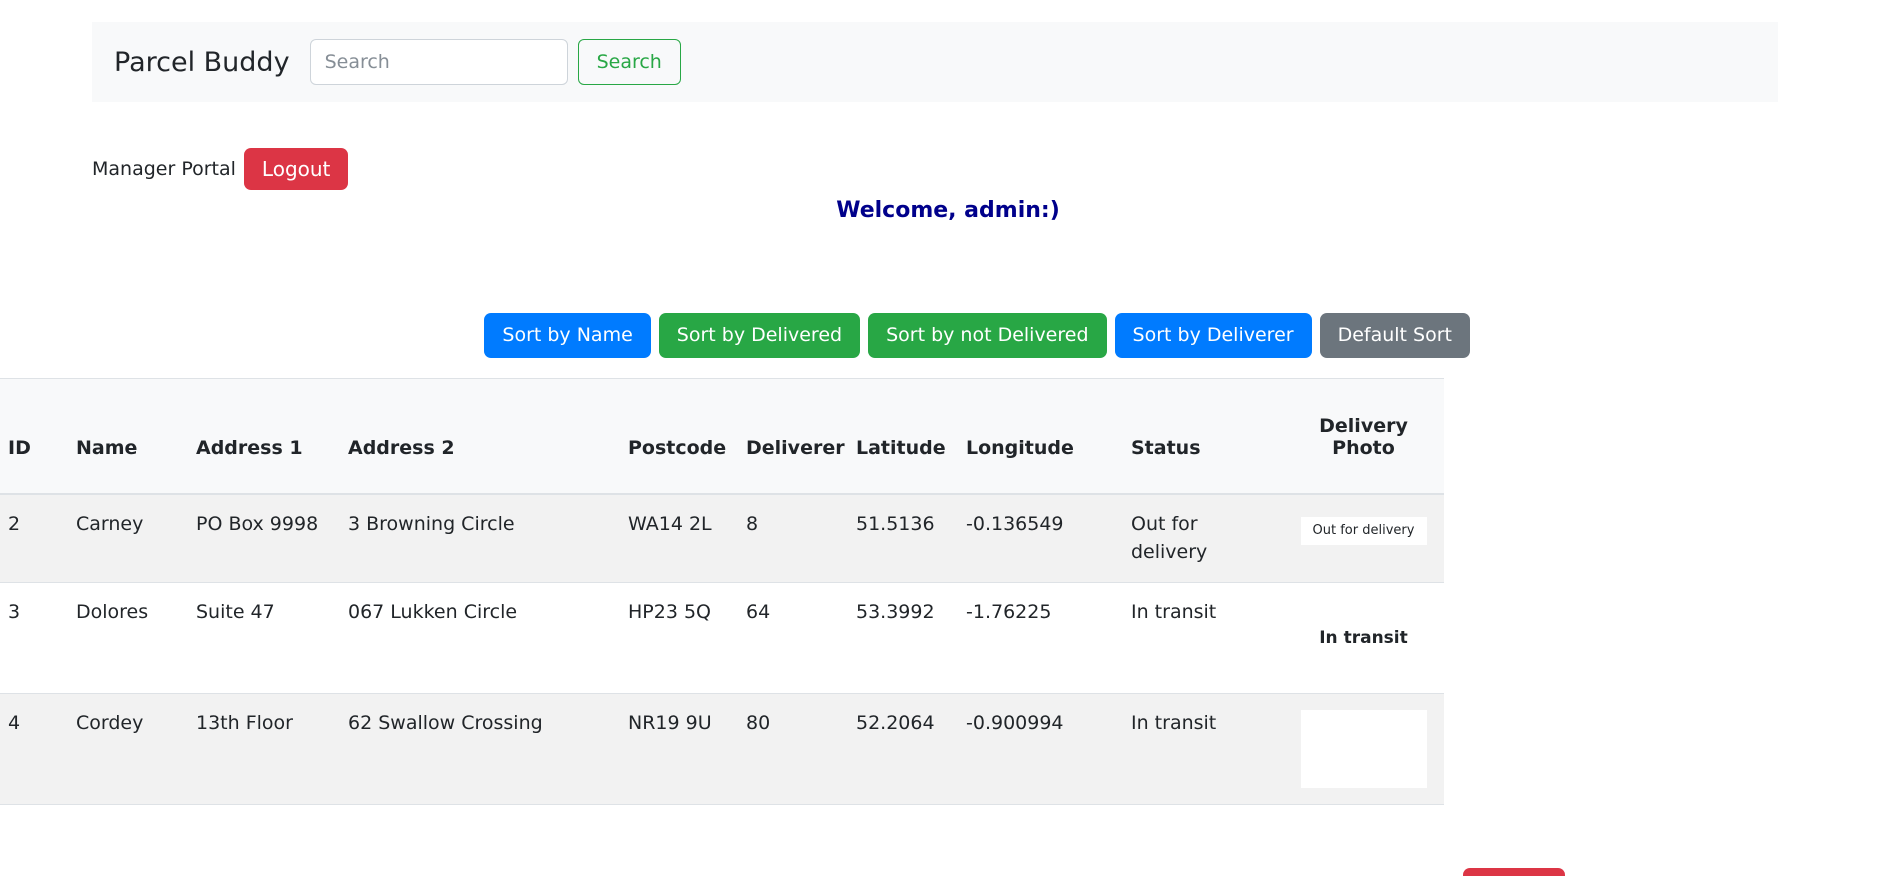  Describe the element at coordinates (903, 436) in the screenshot. I see `column-header-latitude: Latitude` at that location.